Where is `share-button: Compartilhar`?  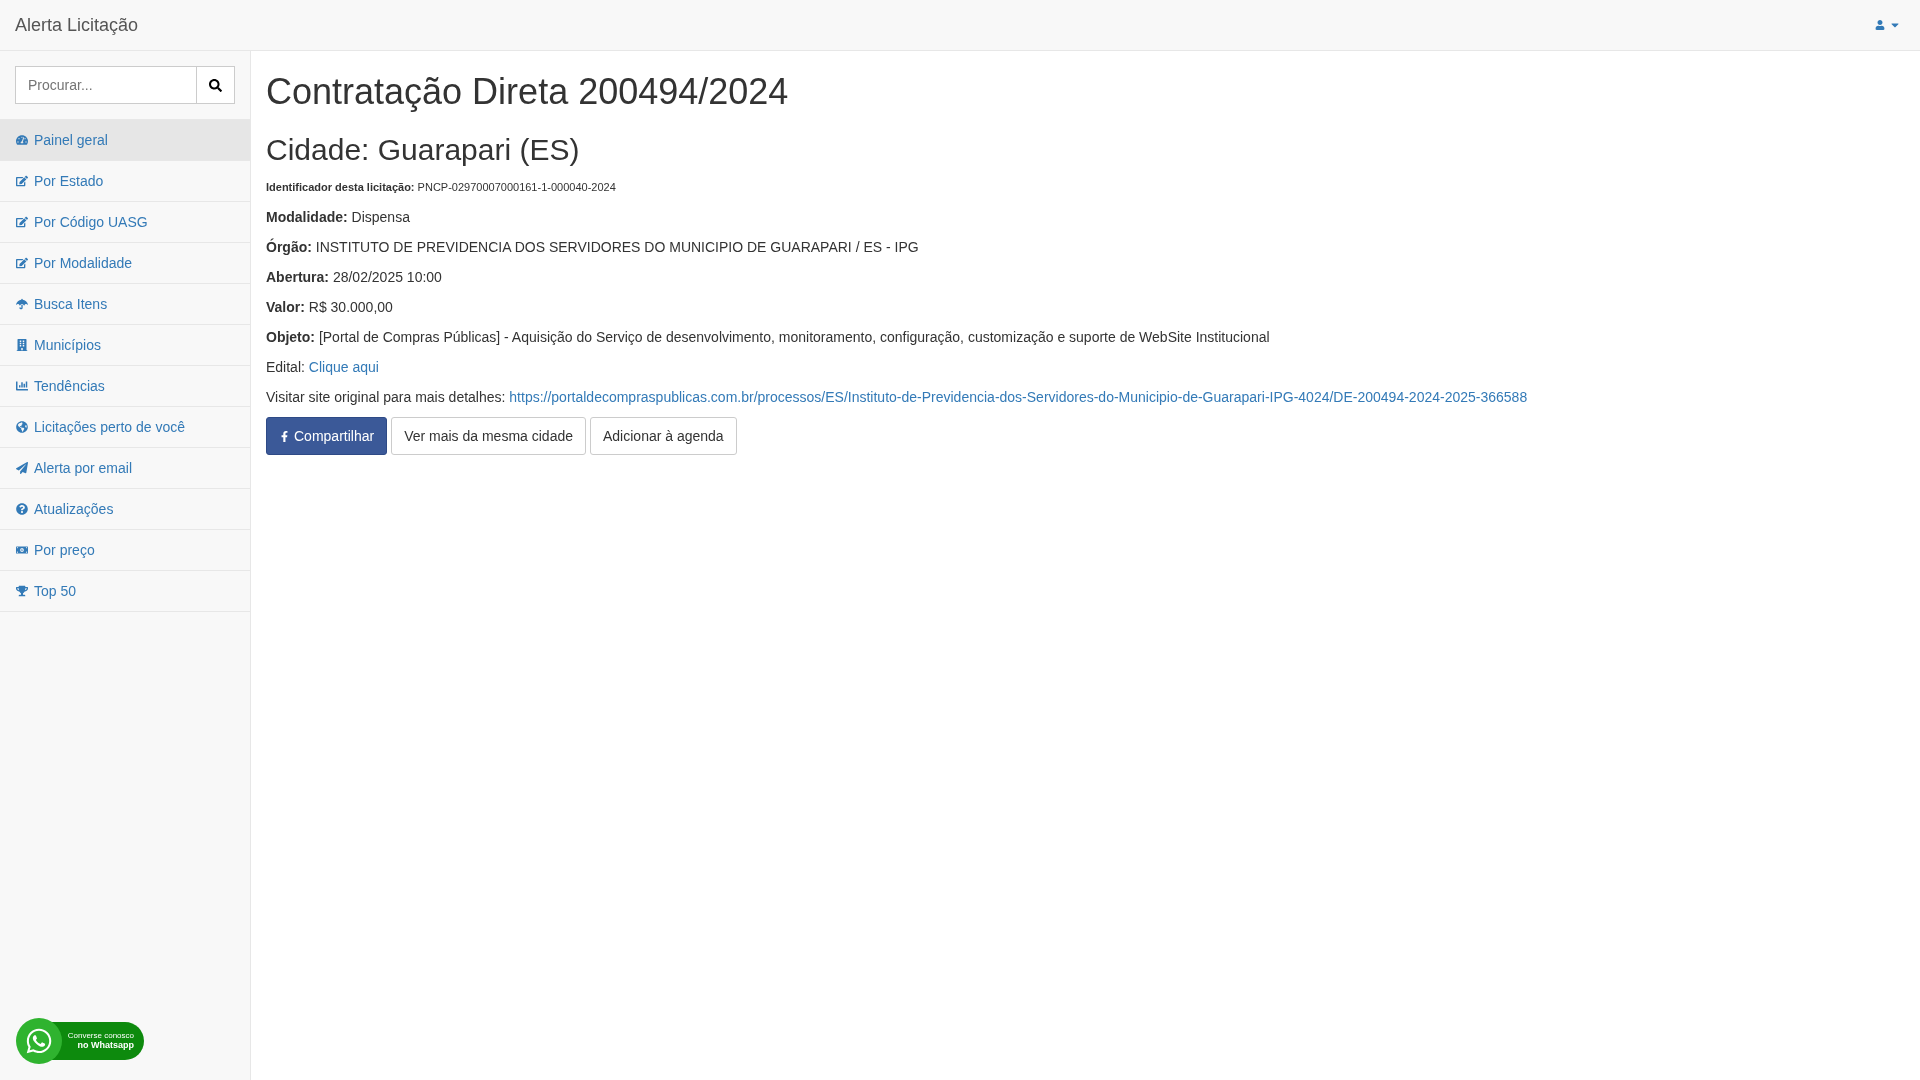 share-button: Compartilhar is located at coordinates (327, 436).